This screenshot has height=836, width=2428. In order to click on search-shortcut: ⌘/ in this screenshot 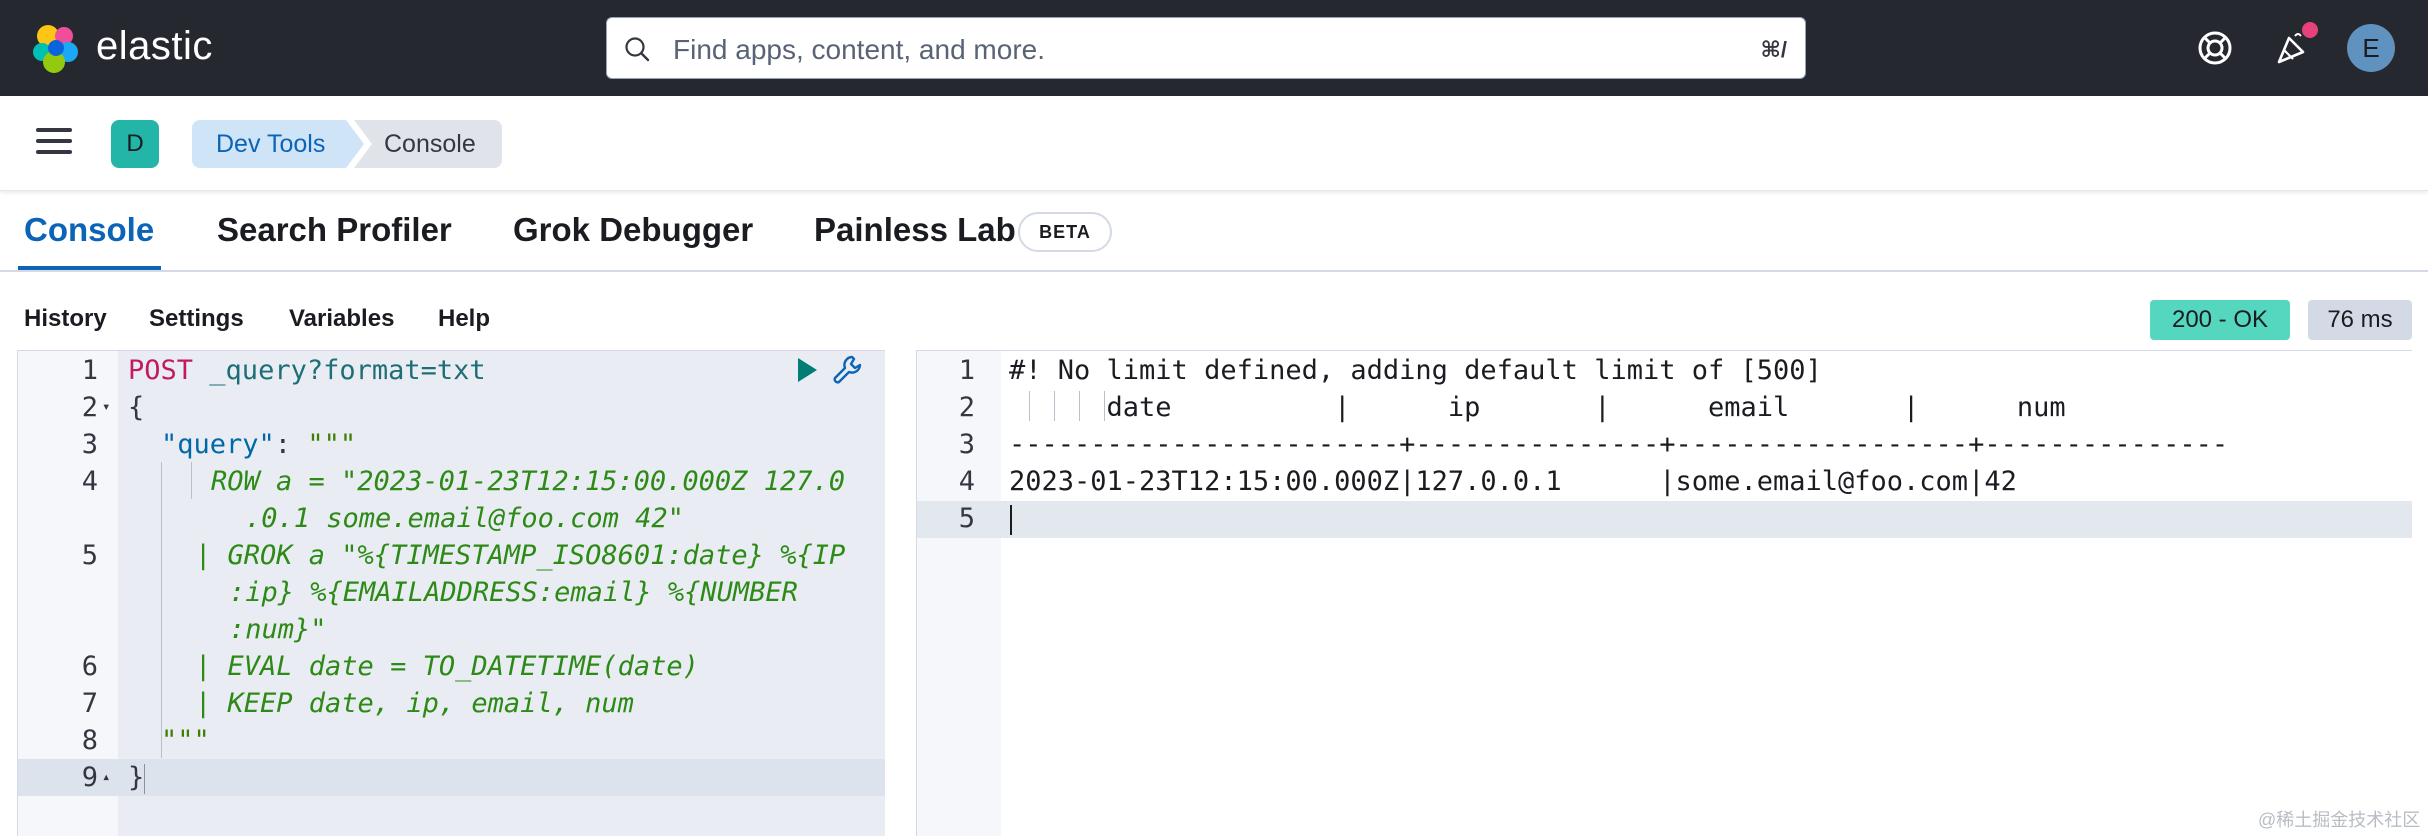, I will do `click(1773, 49)`.